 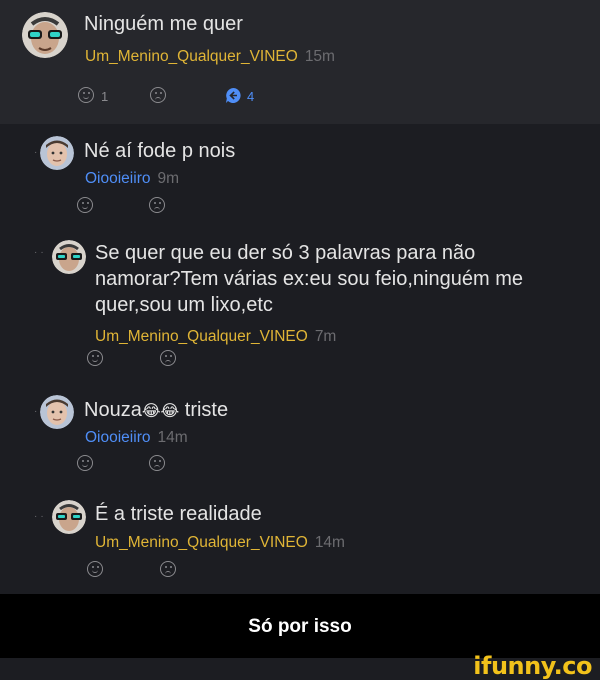 What do you see at coordinates (113, 410) in the screenshot?
I see `reply-3-text-before: Nouza` at bounding box center [113, 410].